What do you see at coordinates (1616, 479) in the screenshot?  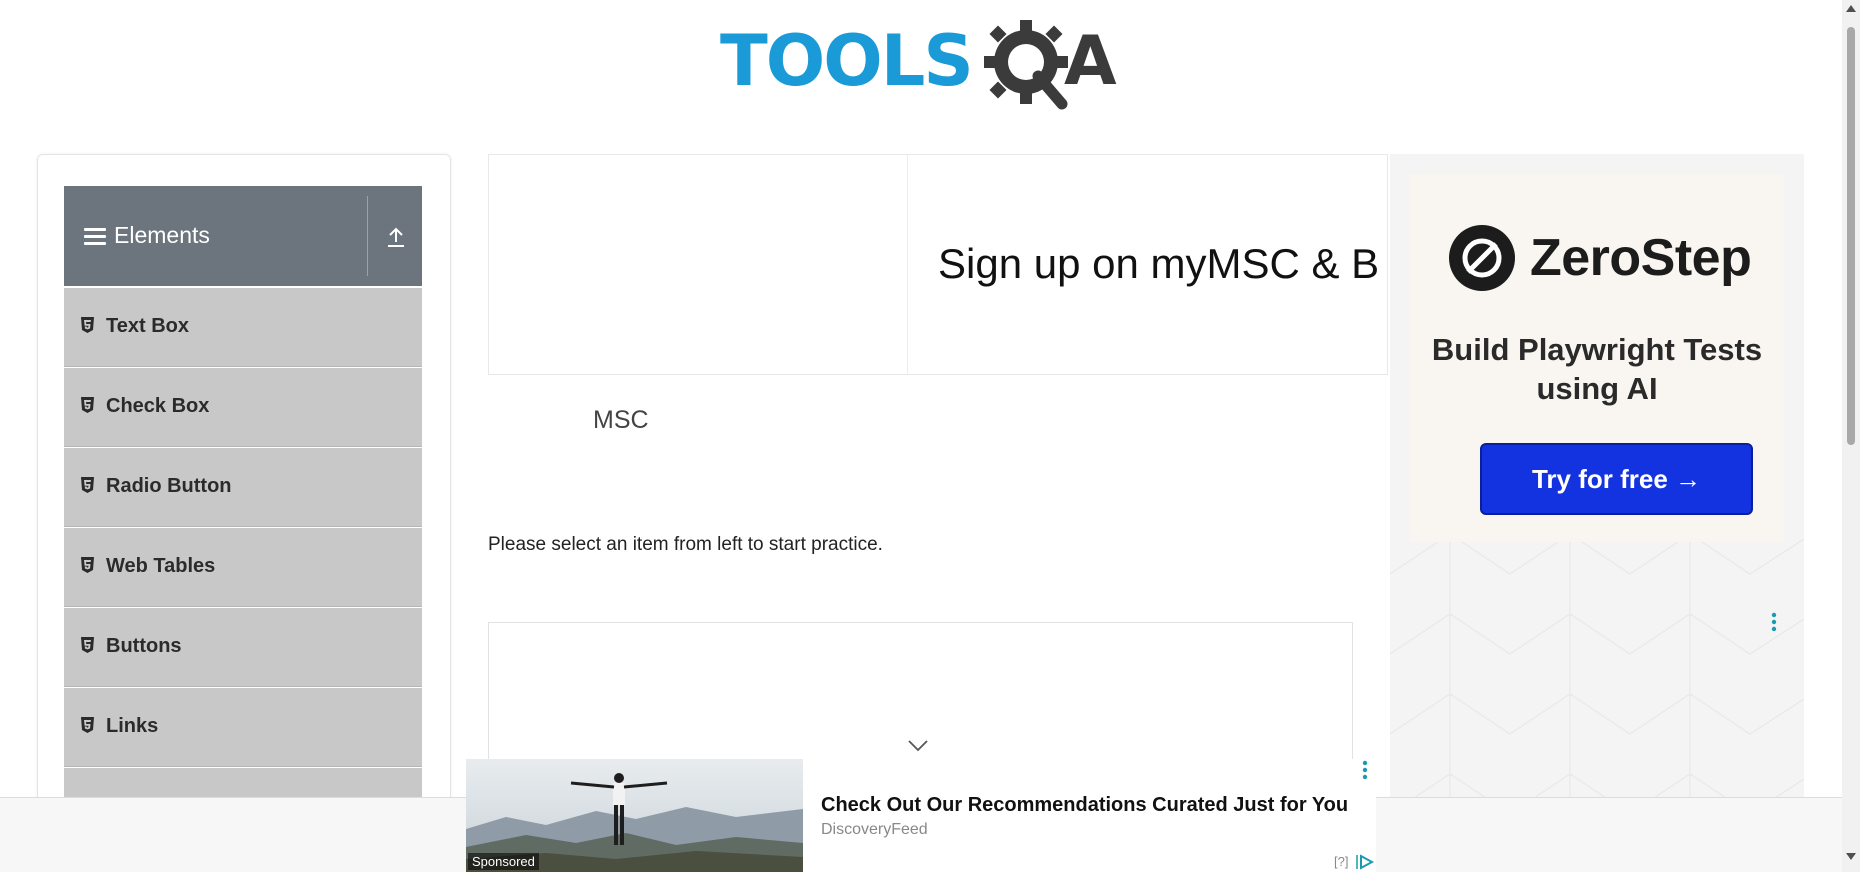 I see `try-for-free-button: Try for free →` at bounding box center [1616, 479].